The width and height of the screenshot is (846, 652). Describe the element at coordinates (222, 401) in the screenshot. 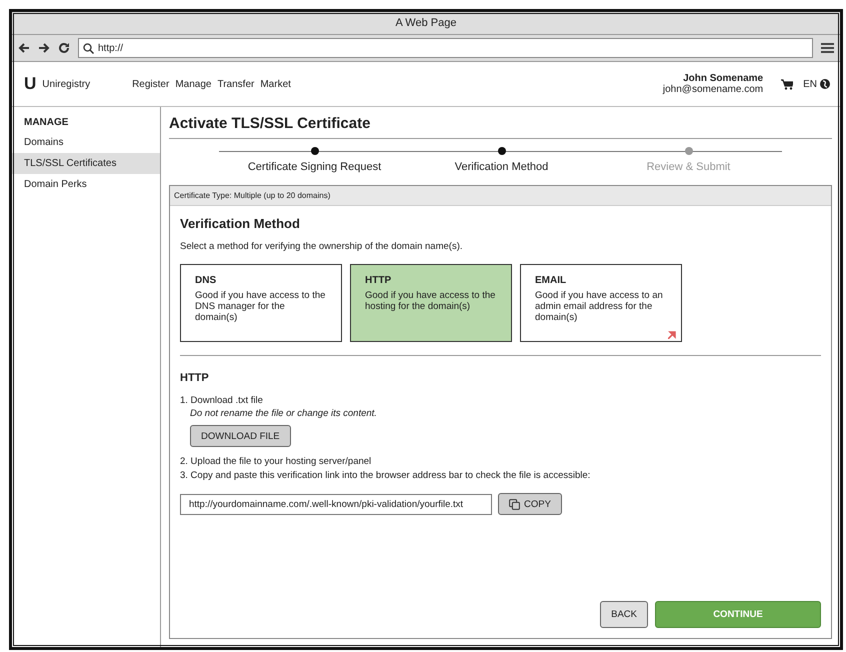

I see `instruction-text: 1. Download .txt file` at that location.